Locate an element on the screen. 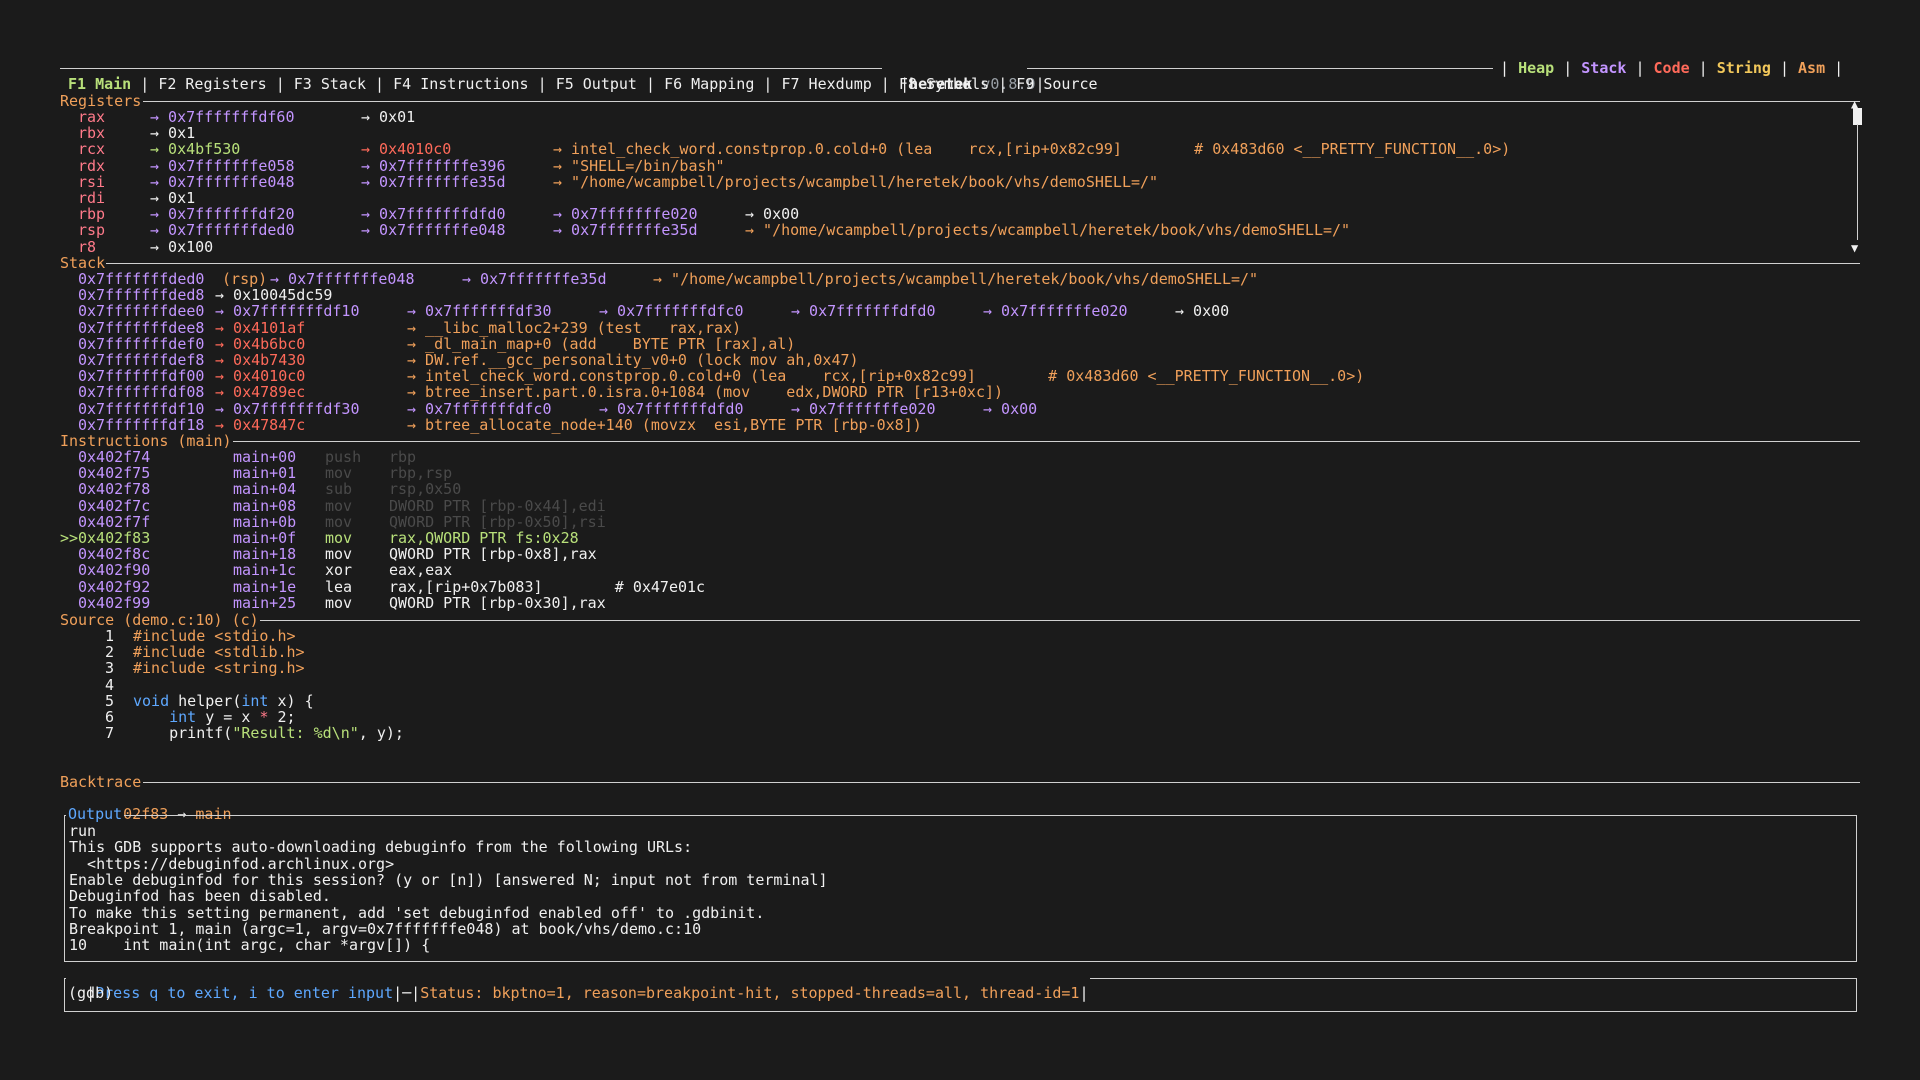  source-line-number: 6 is located at coordinates (110, 717).